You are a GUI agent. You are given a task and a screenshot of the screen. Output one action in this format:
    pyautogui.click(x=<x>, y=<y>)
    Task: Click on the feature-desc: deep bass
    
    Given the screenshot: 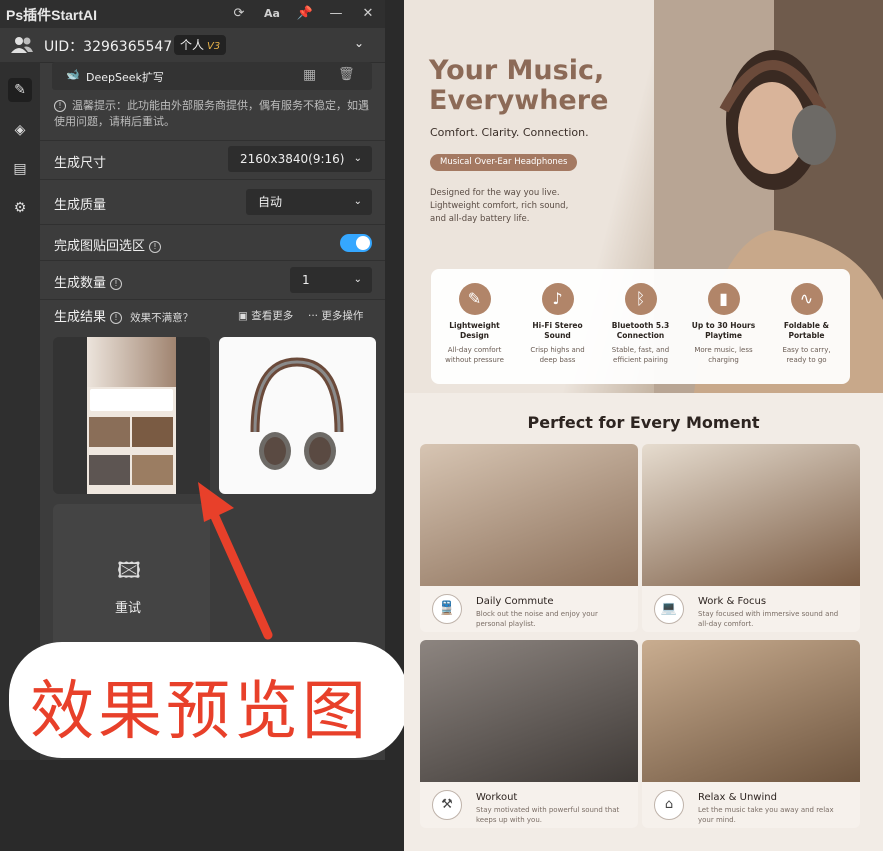 What is the action you would take?
    pyautogui.click(x=557, y=360)
    